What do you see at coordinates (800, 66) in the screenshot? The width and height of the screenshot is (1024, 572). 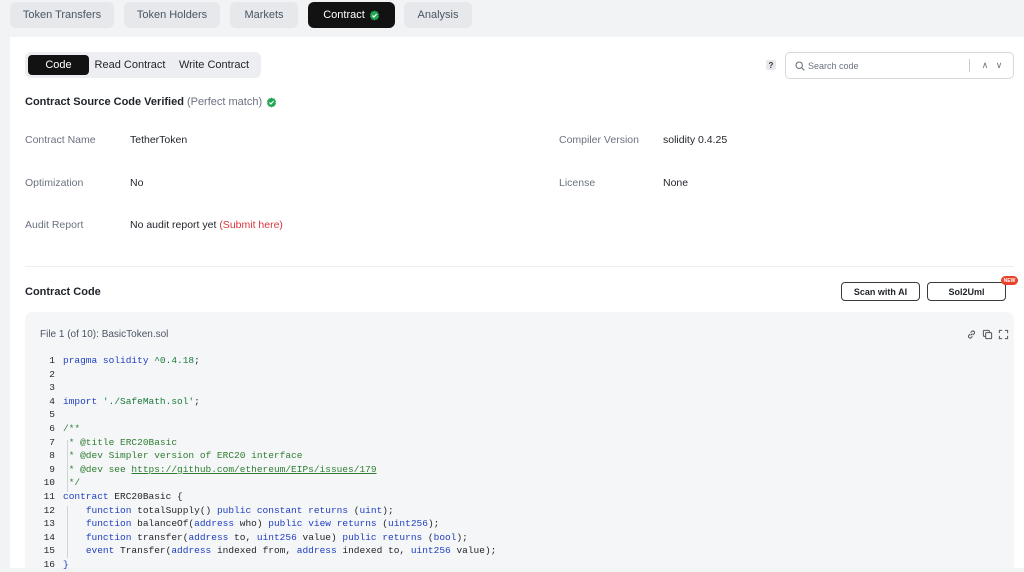 I see `search-icon` at bounding box center [800, 66].